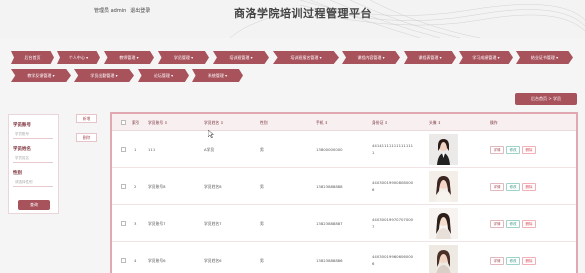 This screenshot has height=273, width=585. I want to click on nav-item-class-signup: 培训班报名管理 ▾, so click(306, 57).